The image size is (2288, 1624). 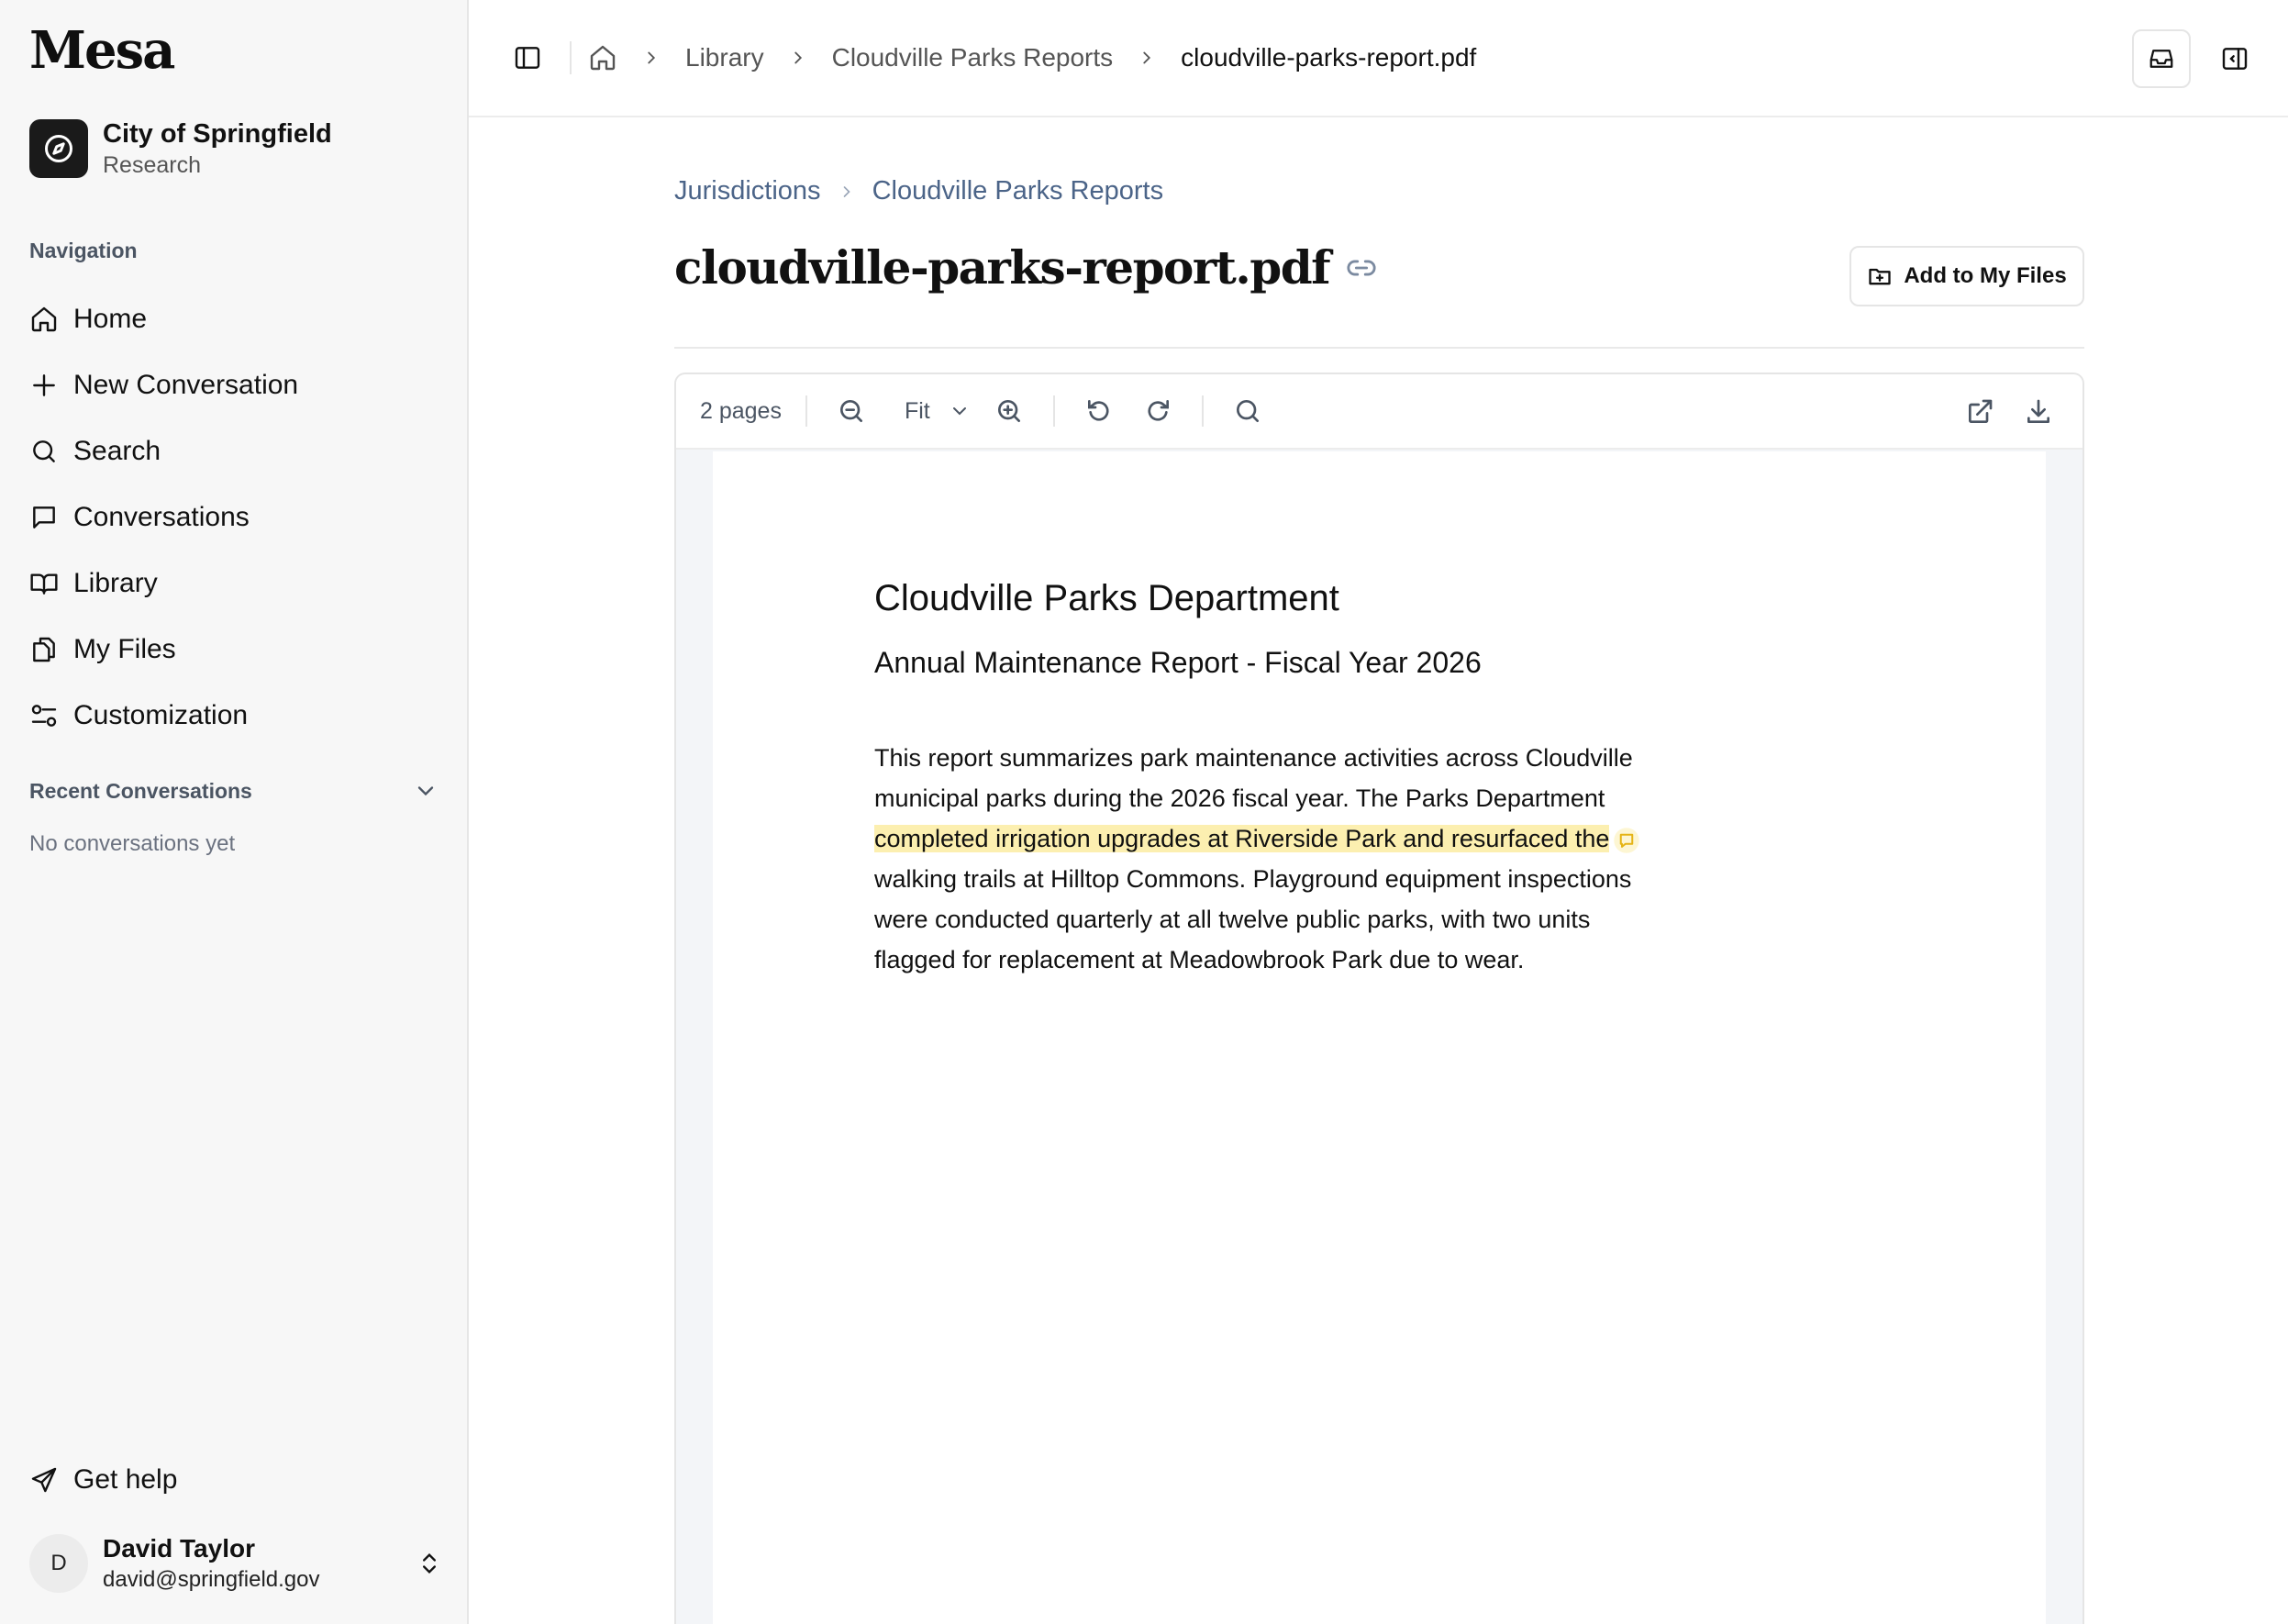 I want to click on sidebar-toggle-icon, so click(x=527, y=58).